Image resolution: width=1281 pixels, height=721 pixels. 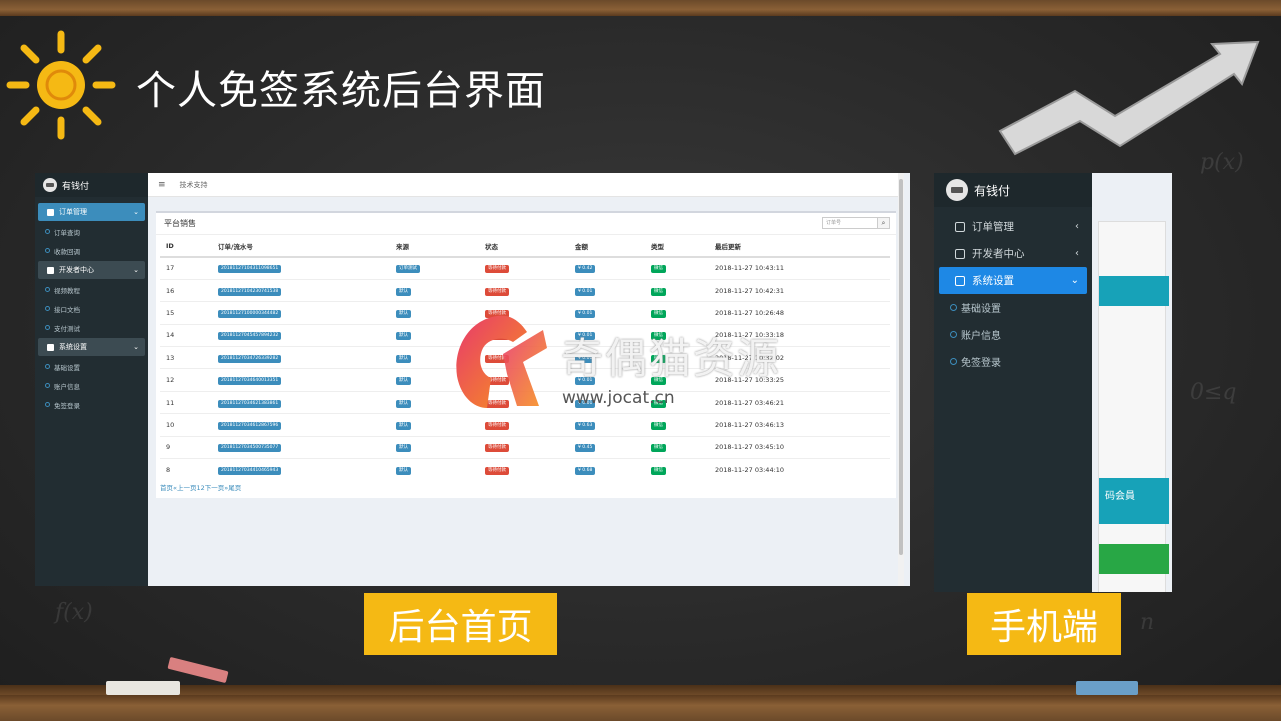 I want to click on search-button: ⌕, so click(x=884, y=223).